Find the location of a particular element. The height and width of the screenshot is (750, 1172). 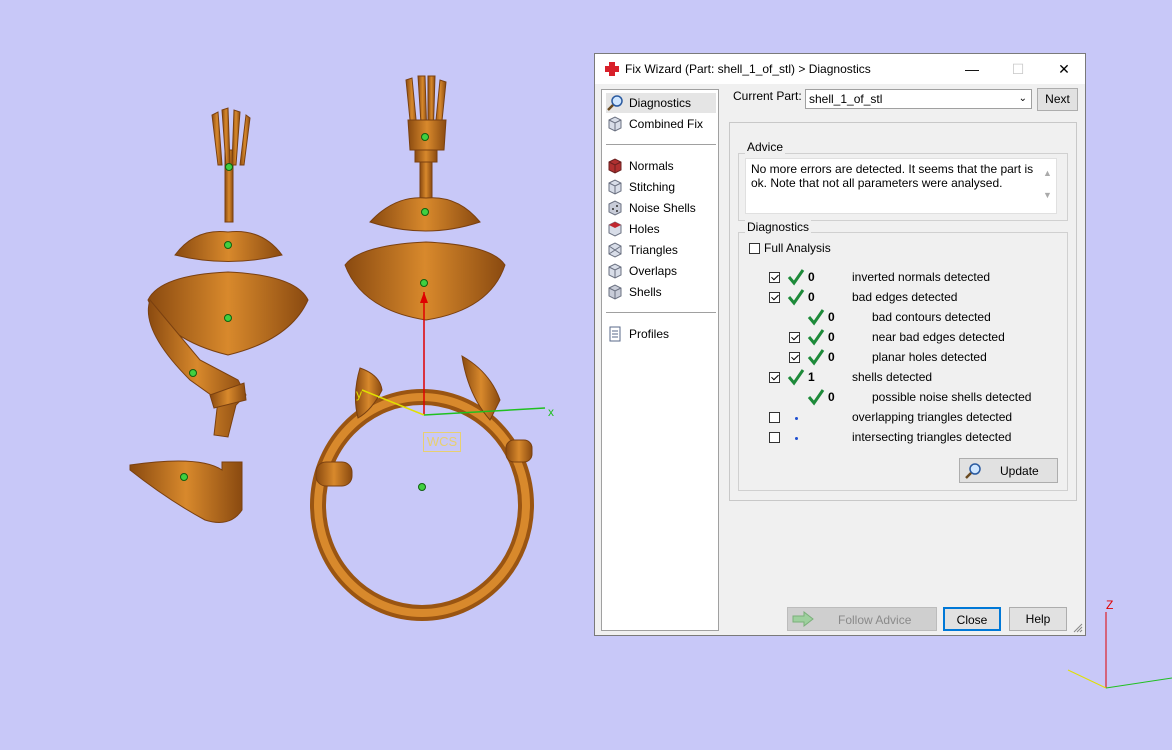

sidebar-item-triangles: Triangles is located at coordinates (661, 250).